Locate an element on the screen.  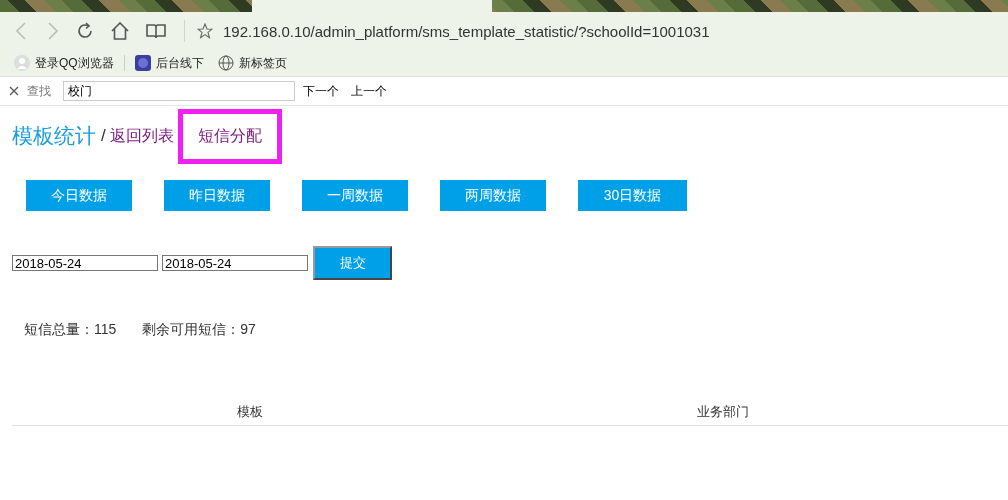
reload-icon is located at coordinates (85, 31).